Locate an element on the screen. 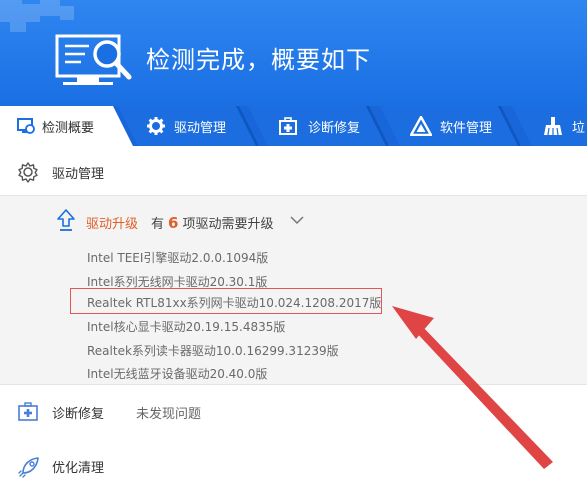 The width and height of the screenshot is (587, 486). section-label: 优化清理 is located at coordinates (78, 468).